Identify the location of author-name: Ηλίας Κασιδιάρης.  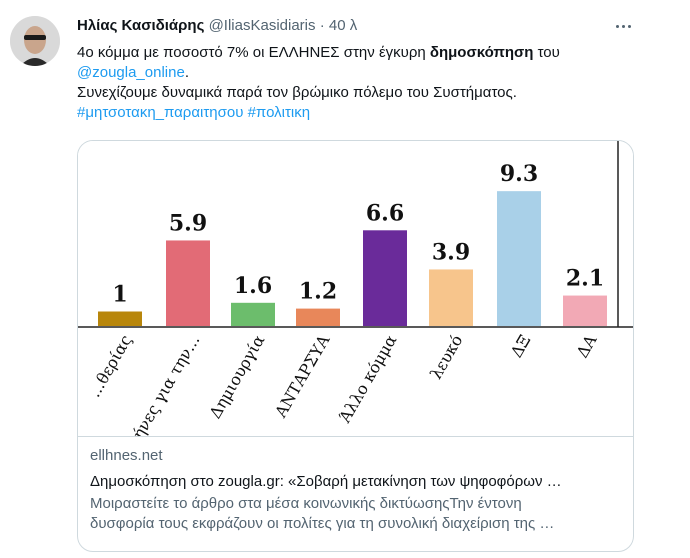
(140, 25).